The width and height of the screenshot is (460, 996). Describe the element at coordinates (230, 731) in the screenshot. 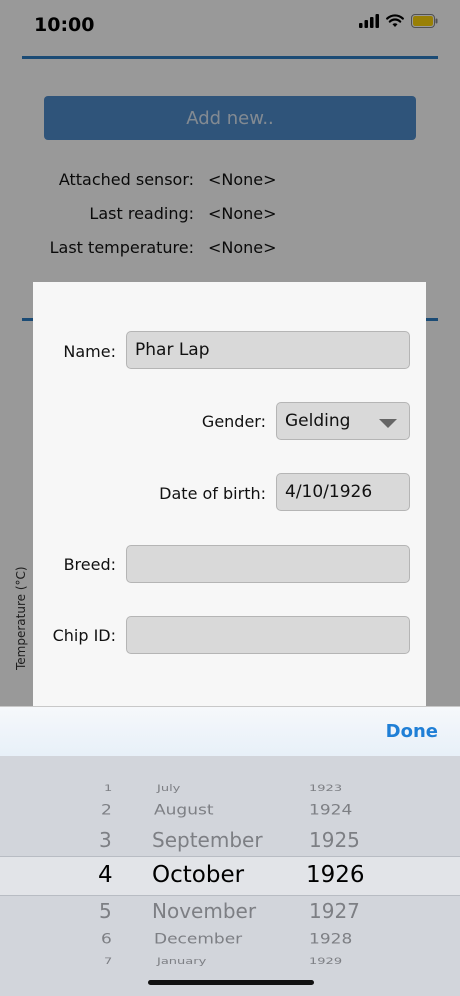

I see `picker-toolbar: Done` at that location.